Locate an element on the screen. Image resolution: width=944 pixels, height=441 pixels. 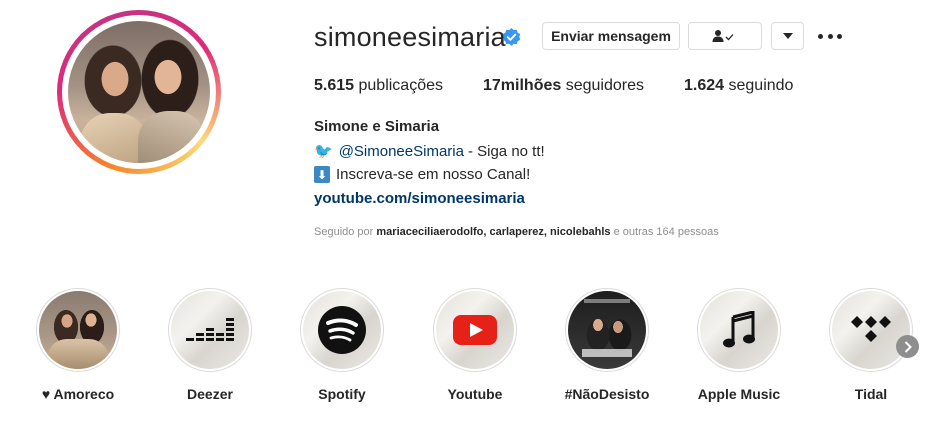
youtube-icon is located at coordinates (475, 330).